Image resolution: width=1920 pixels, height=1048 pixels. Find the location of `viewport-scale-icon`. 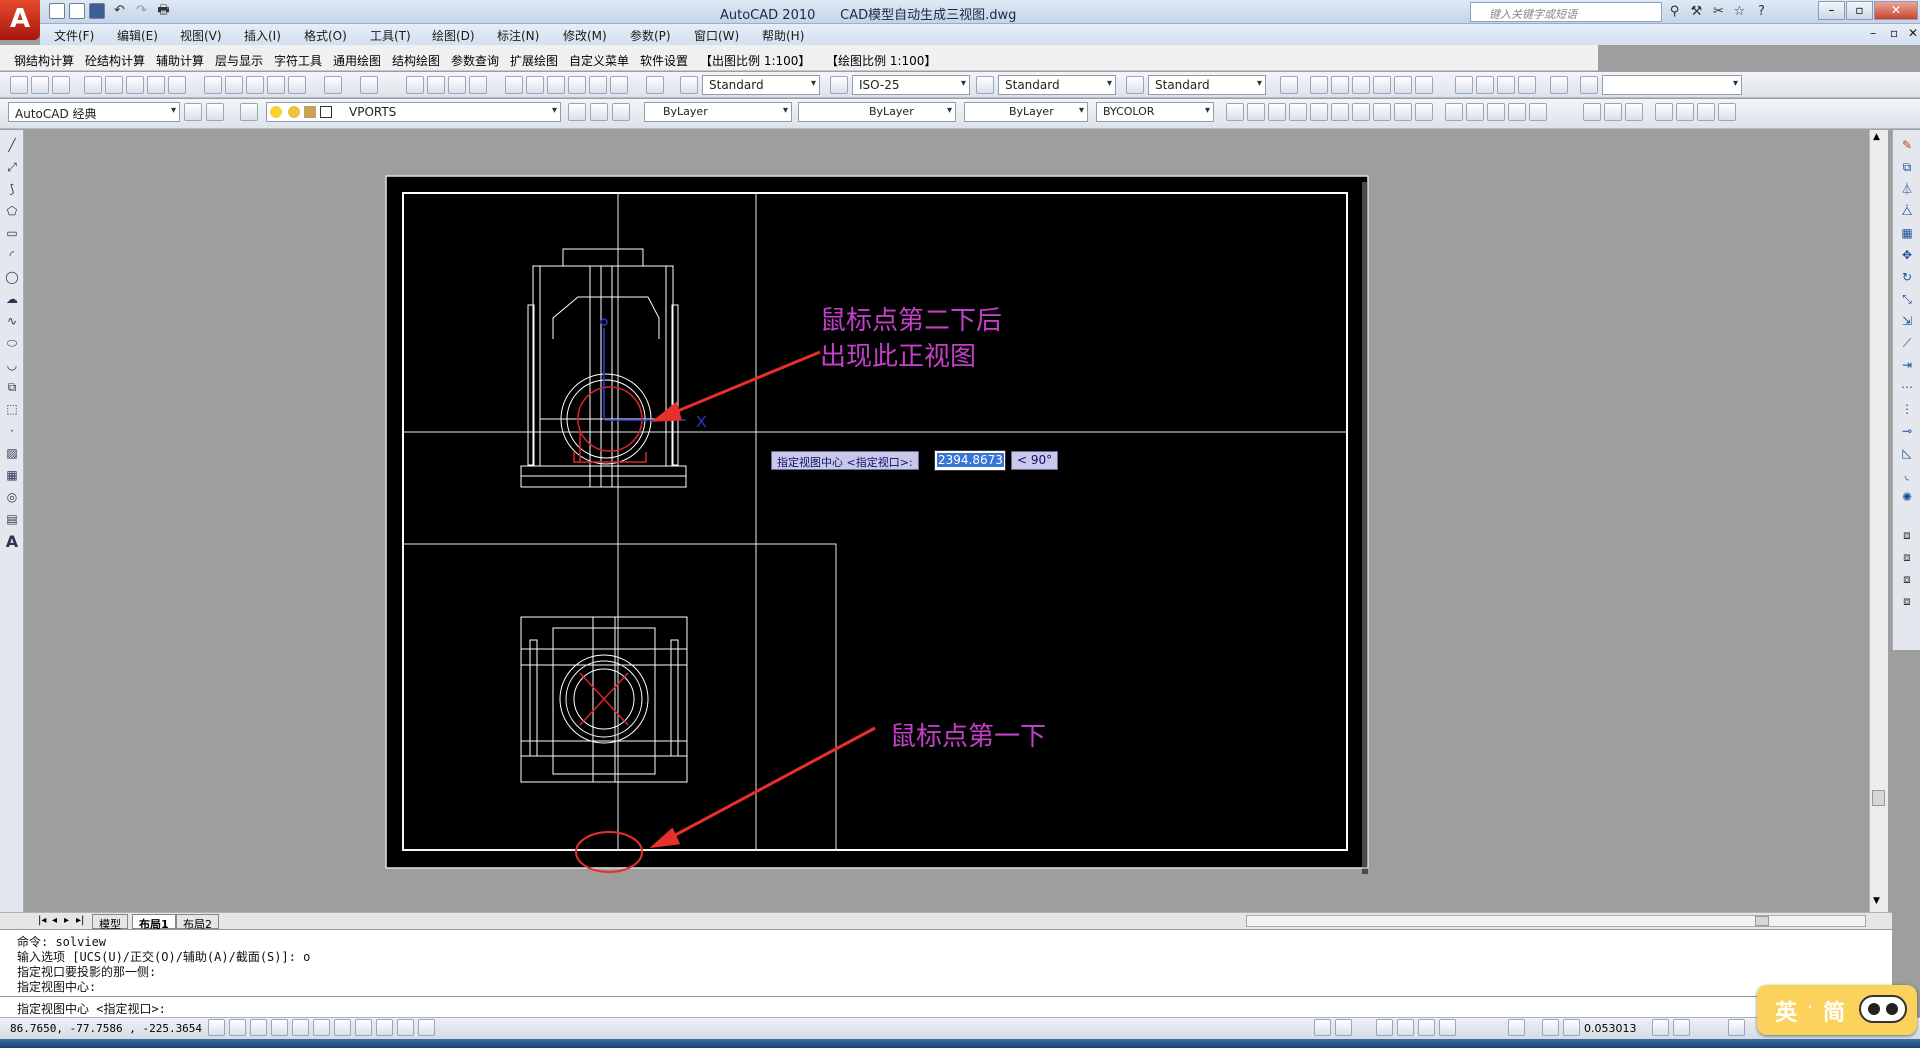

viewport-scale-icon is located at coordinates (1571, 1027).